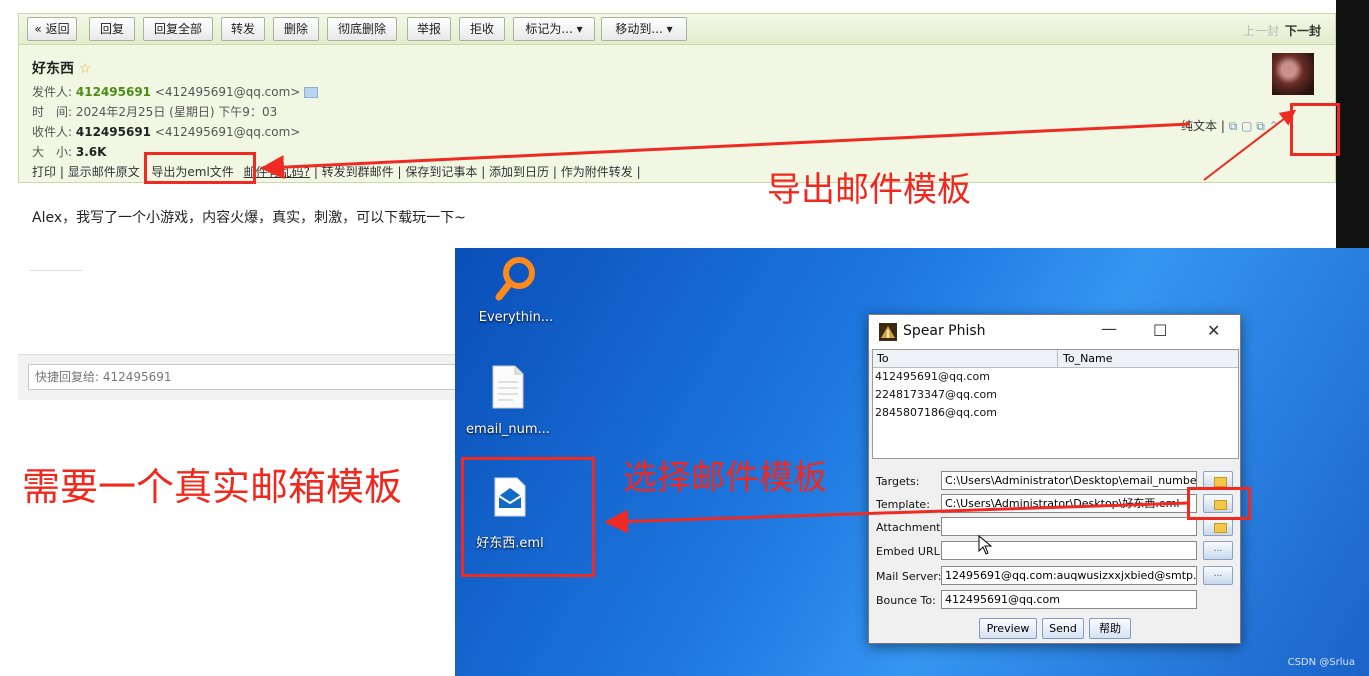  Describe the element at coordinates (869, 190) in the screenshot. I see `export-template-annotation: 导出邮件模板` at that location.